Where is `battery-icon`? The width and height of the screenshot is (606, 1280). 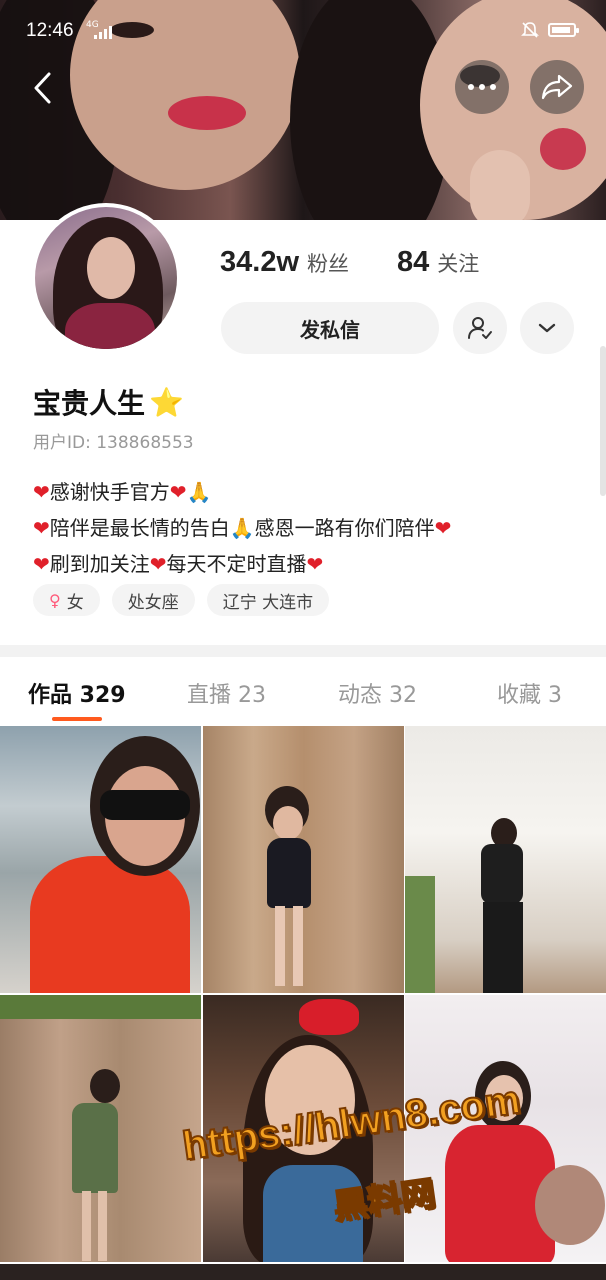
battery-icon is located at coordinates (563, 30).